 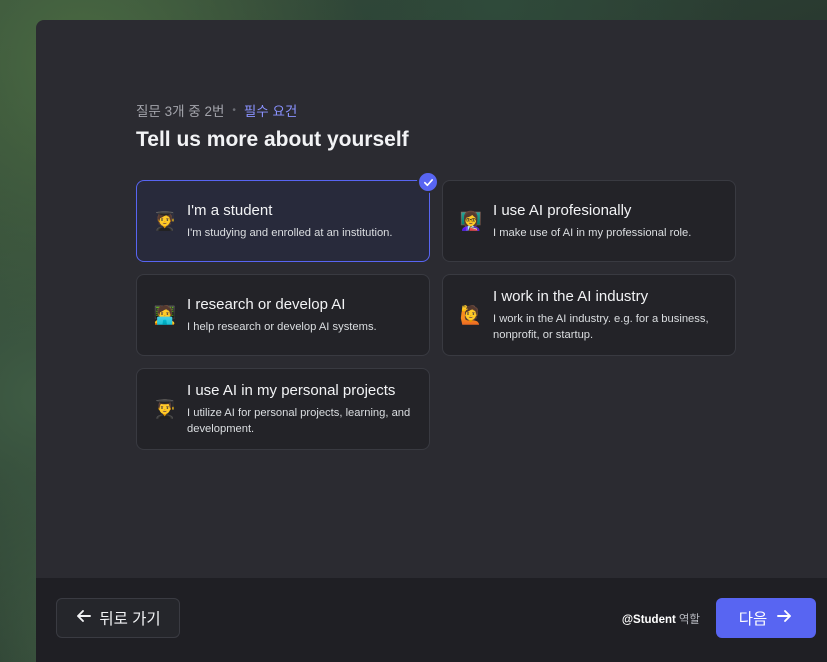 What do you see at coordinates (165, 315) in the screenshot?
I see `technologist-icon: 🧑‍💻` at bounding box center [165, 315].